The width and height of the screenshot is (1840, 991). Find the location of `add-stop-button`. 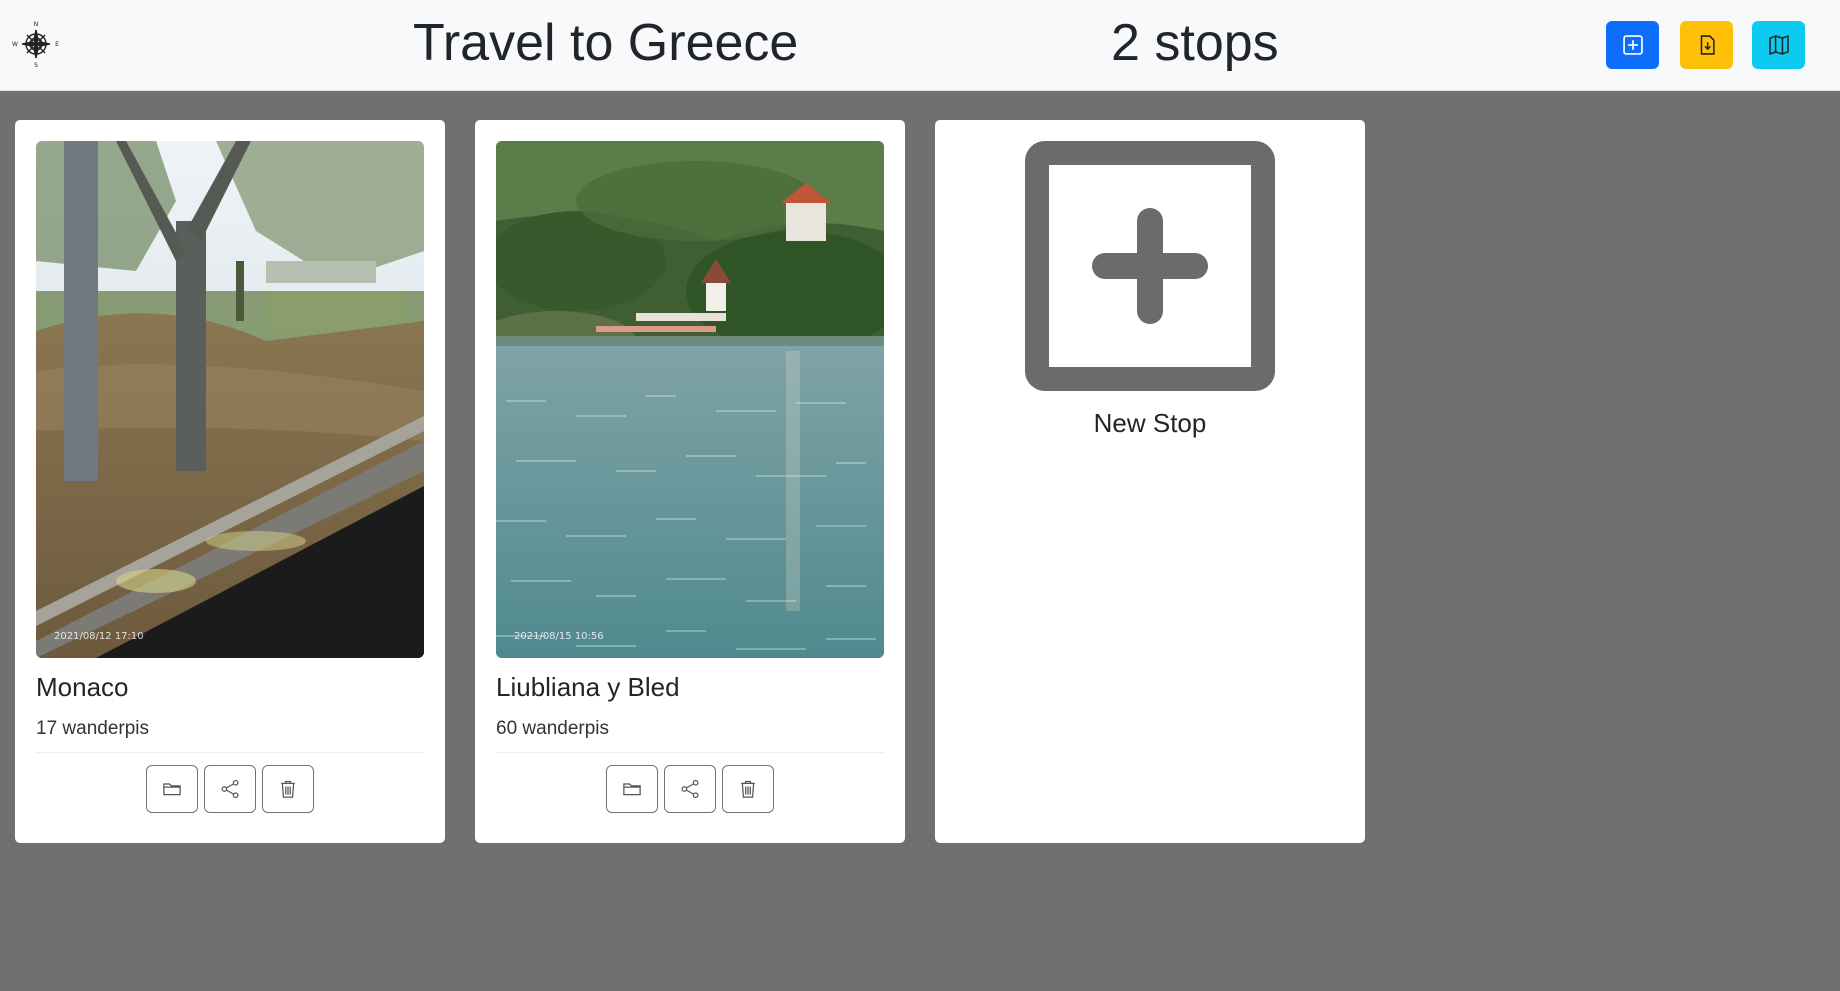

add-stop-button is located at coordinates (1632, 45).